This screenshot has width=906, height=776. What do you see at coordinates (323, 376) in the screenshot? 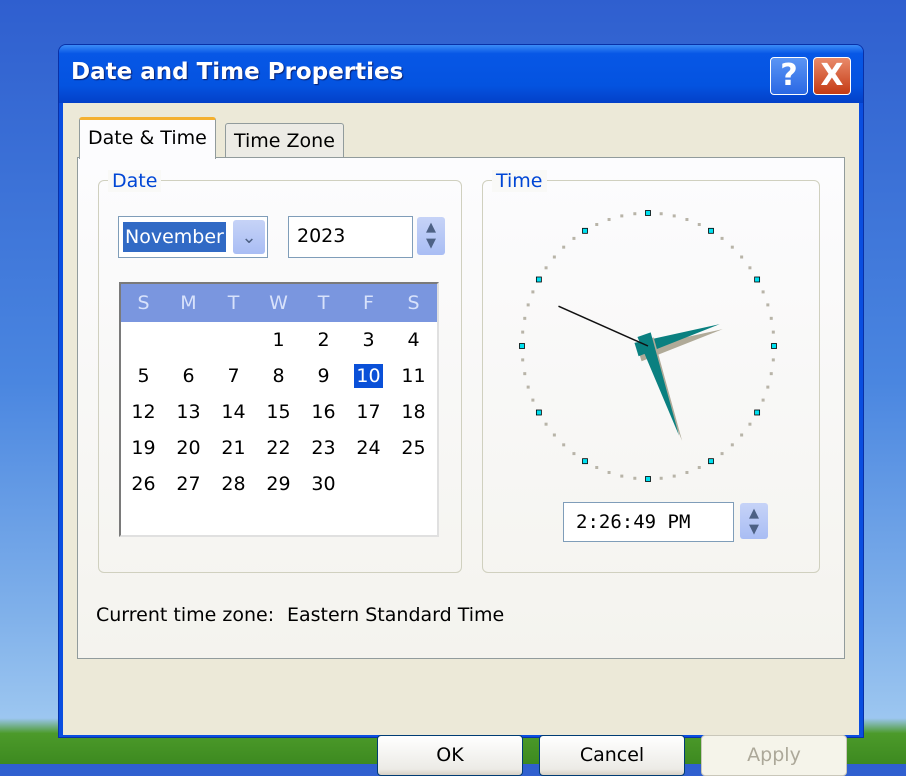
I see `calendar-day: 9` at bounding box center [323, 376].